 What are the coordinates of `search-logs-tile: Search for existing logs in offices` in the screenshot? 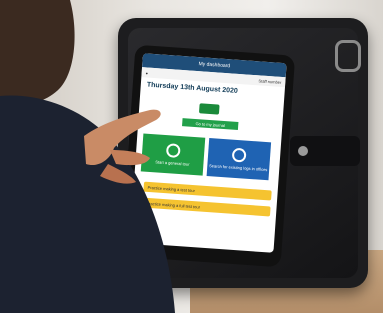 It's located at (239, 159).